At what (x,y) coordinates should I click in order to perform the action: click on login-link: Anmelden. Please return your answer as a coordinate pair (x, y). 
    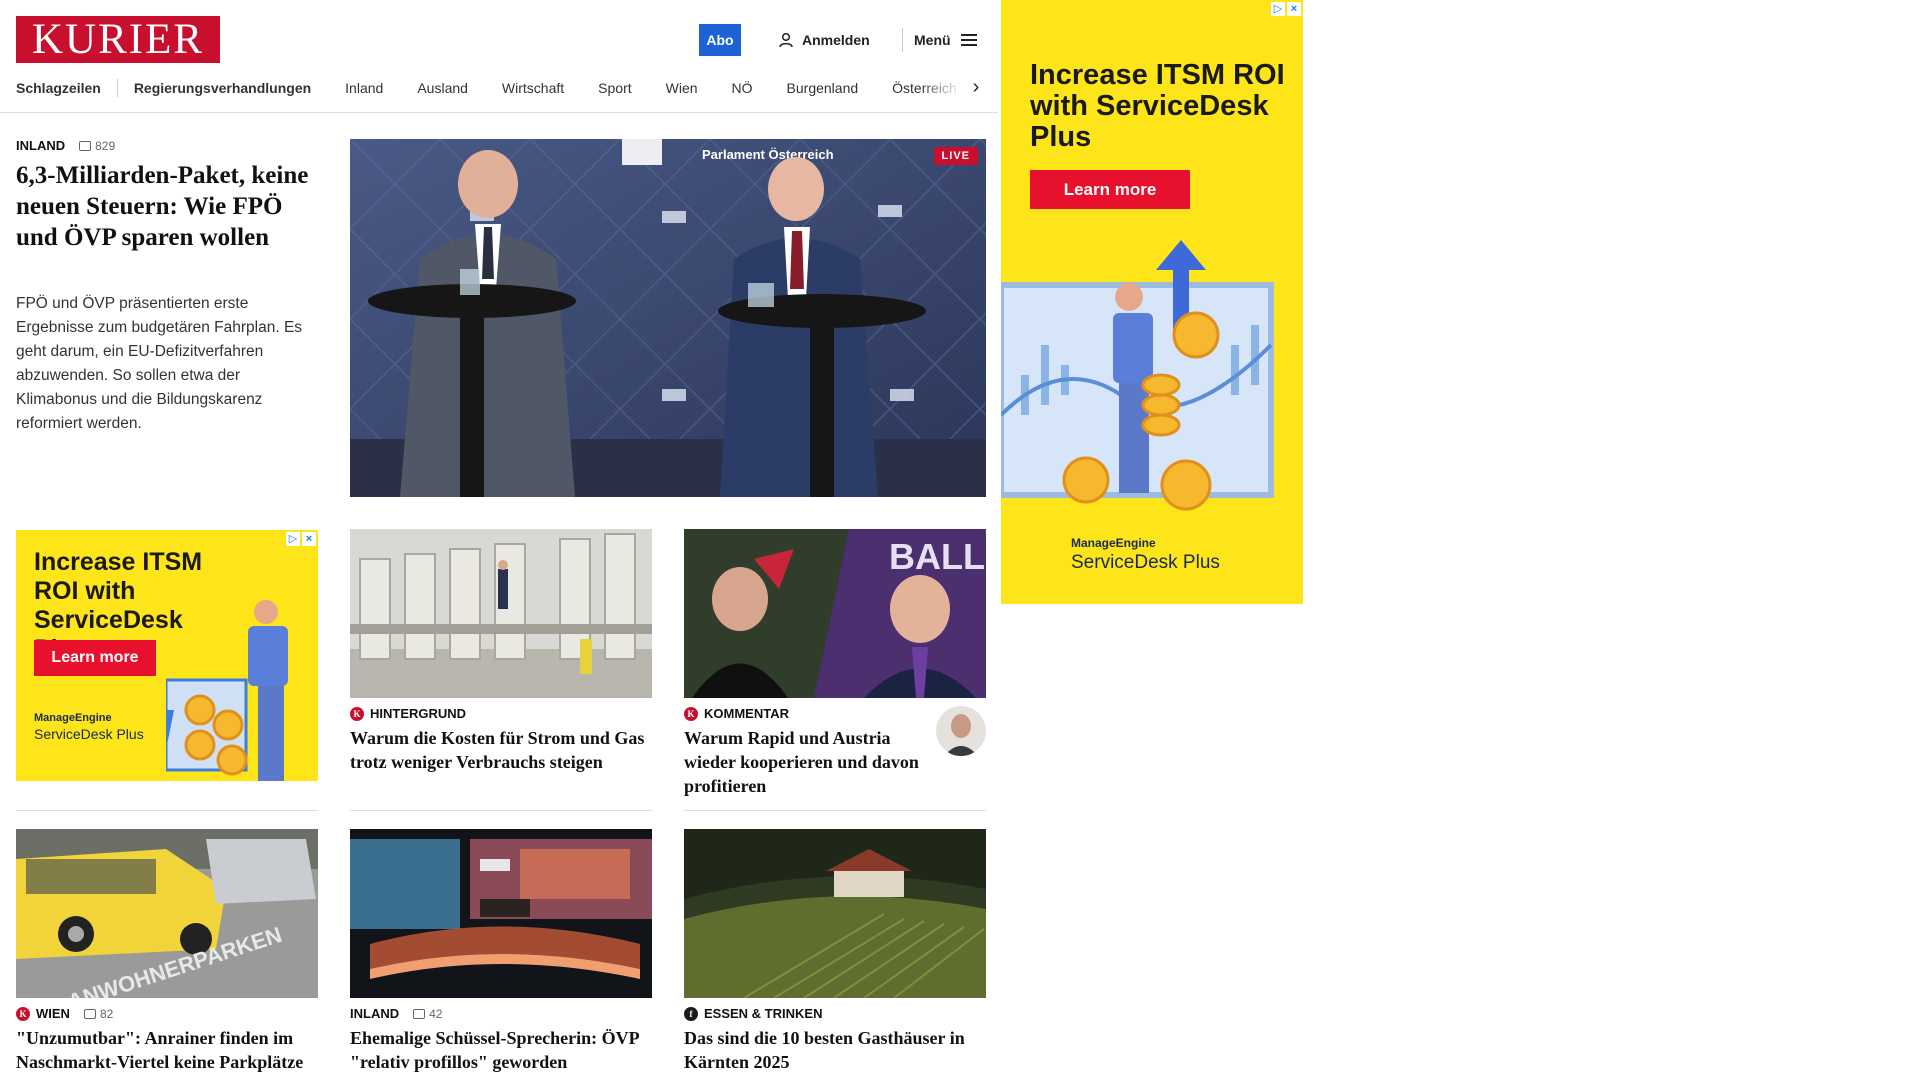
    Looking at the image, I should click on (824, 40).